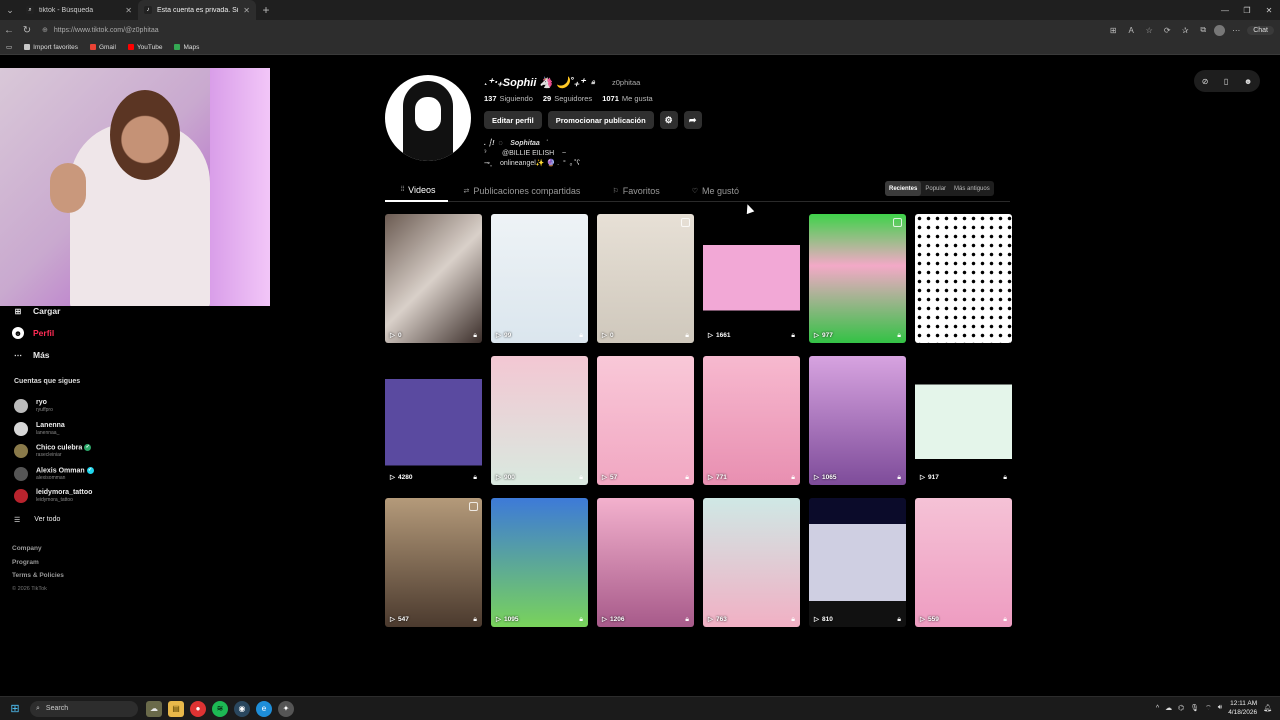 This screenshot has width=1280, height=720. Describe the element at coordinates (1168, 708) in the screenshot. I see `weather-icon: ☁` at that location.